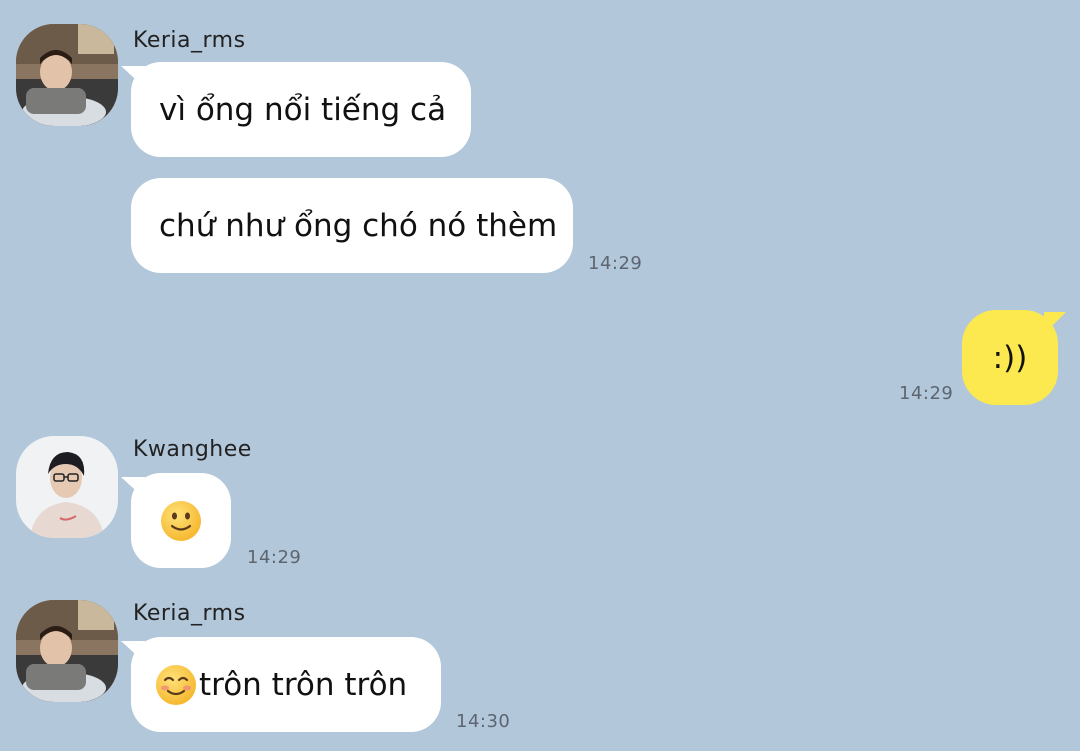  Describe the element at coordinates (176, 684) in the screenshot. I see `smiling-face-emoji` at that location.